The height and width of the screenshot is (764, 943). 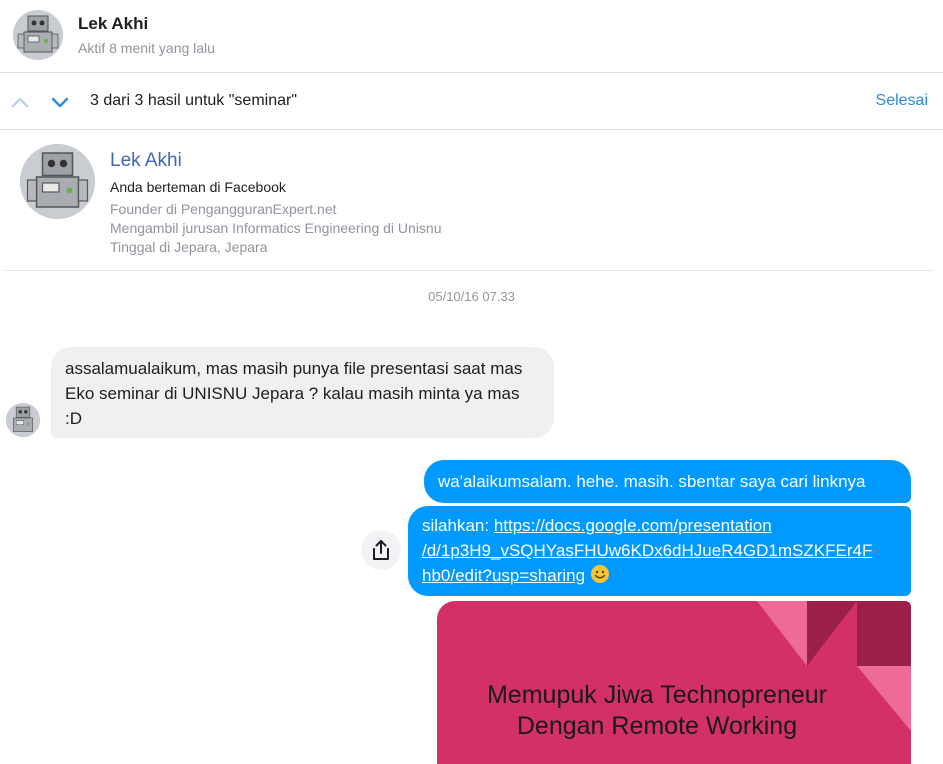 I want to click on sender-avatar, so click(x=23, y=420).